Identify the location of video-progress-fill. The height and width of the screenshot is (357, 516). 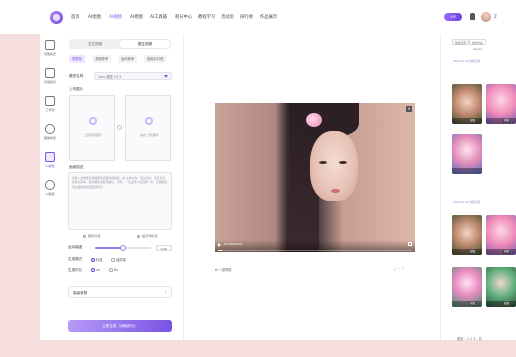
(220, 250).